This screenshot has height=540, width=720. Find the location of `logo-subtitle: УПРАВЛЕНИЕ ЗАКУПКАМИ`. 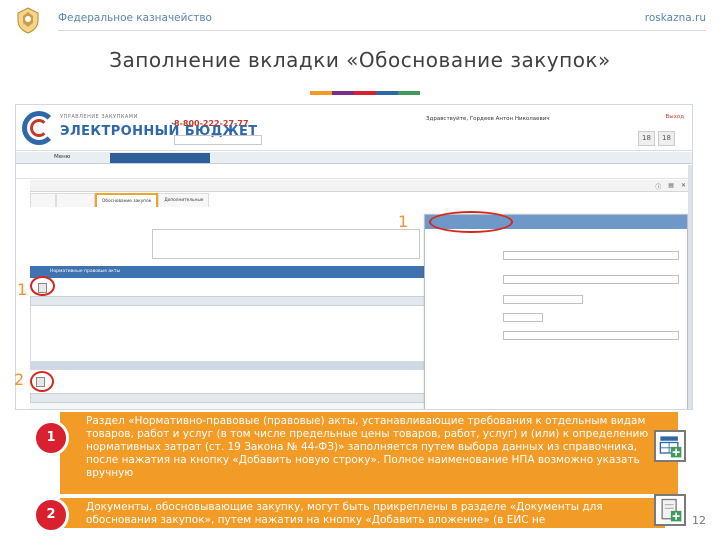

logo-subtitle: УПРАВЛЕНИЕ ЗАКУПКАМИ is located at coordinates (99, 117).